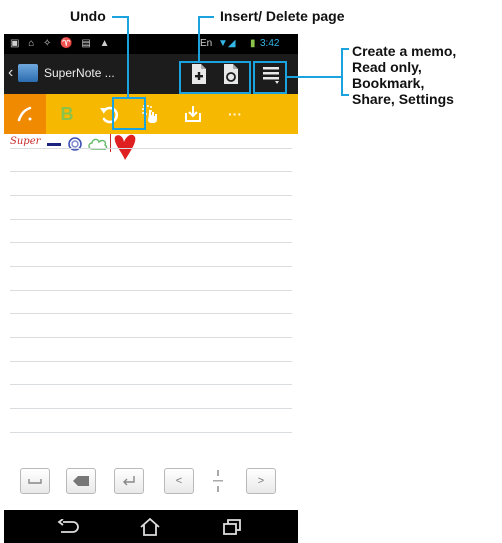 The height and width of the screenshot is (543, 502). What do you see at coordinates (404, 51) in the screenshot?
I see `menu-callout-line-1: Create a memo,` at bounding box center [404, 51].